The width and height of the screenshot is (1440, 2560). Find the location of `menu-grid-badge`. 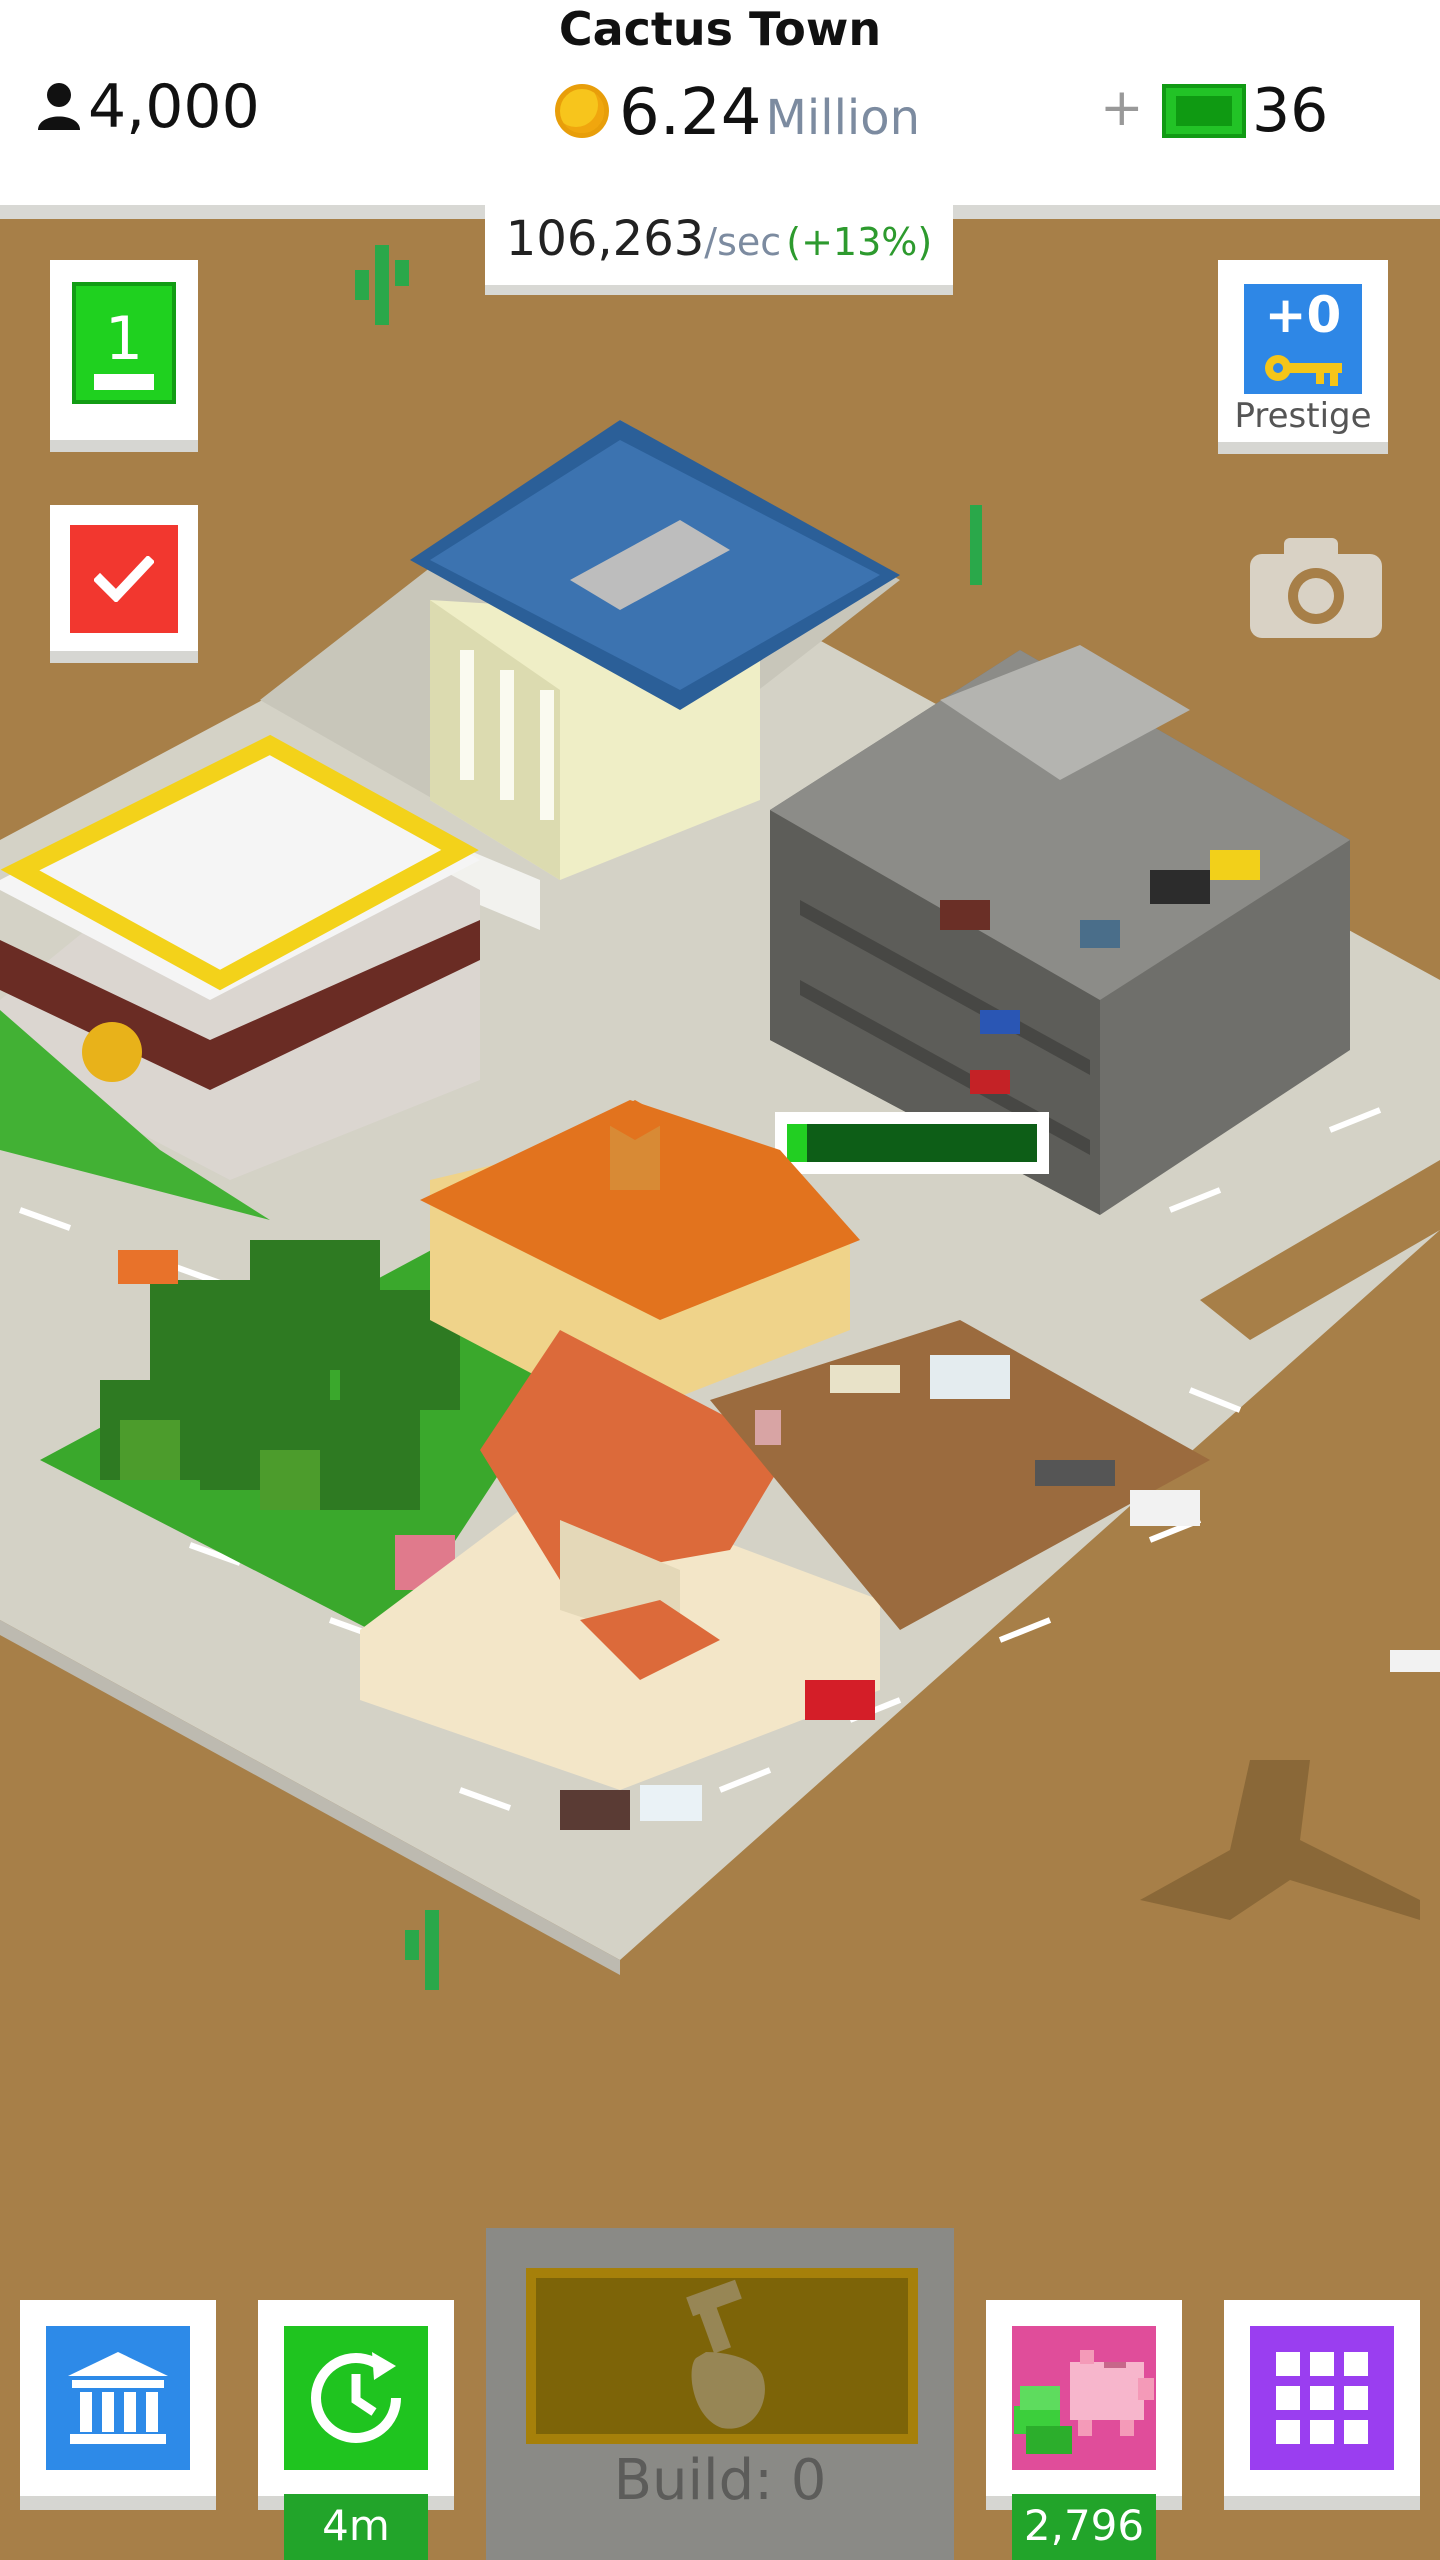

menu-grid-badge is located at coordinates (1322, 2398).